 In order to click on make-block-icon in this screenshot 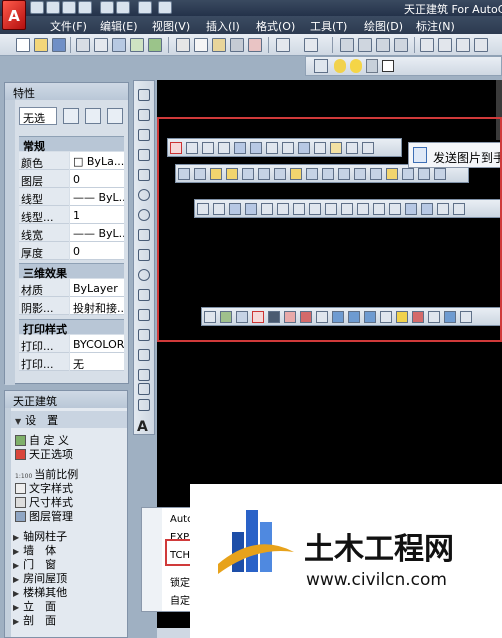, I will do `click(144, 335)`.